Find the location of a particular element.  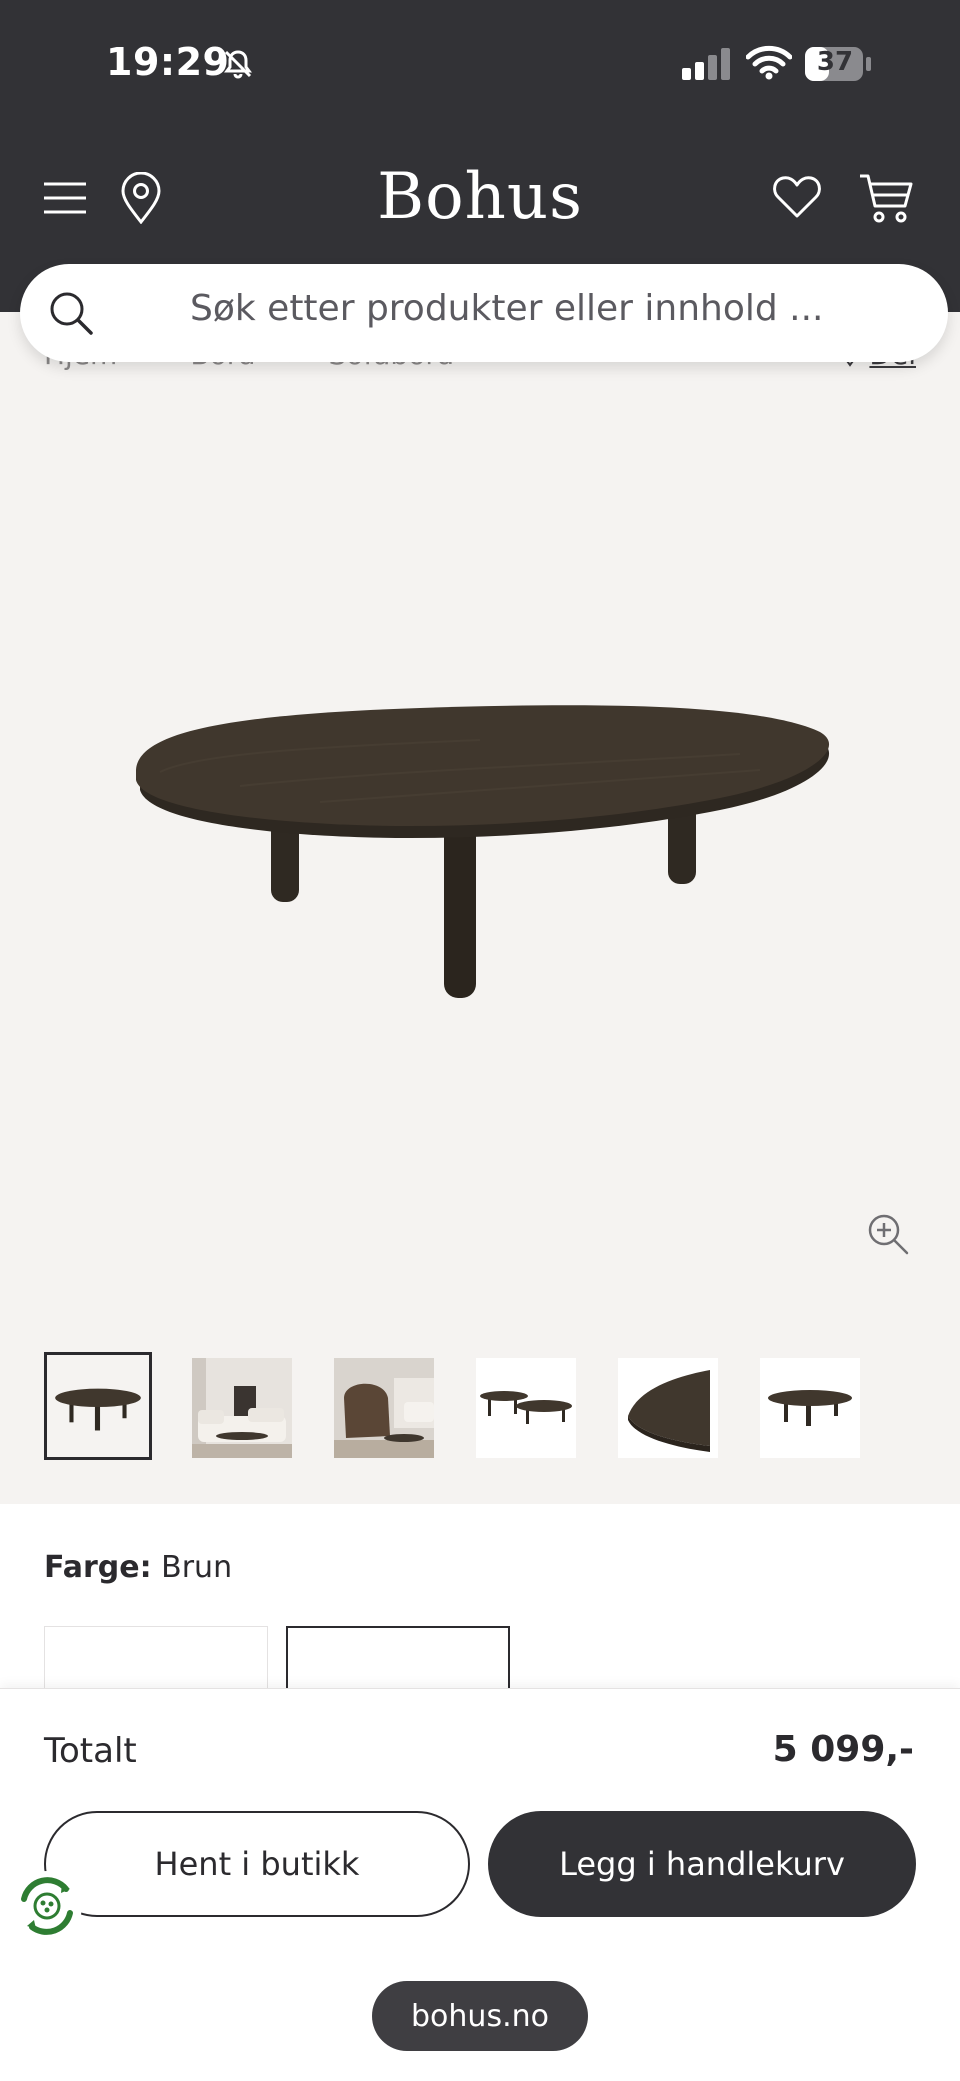

heart-icon is located at coordinates (797, 197).